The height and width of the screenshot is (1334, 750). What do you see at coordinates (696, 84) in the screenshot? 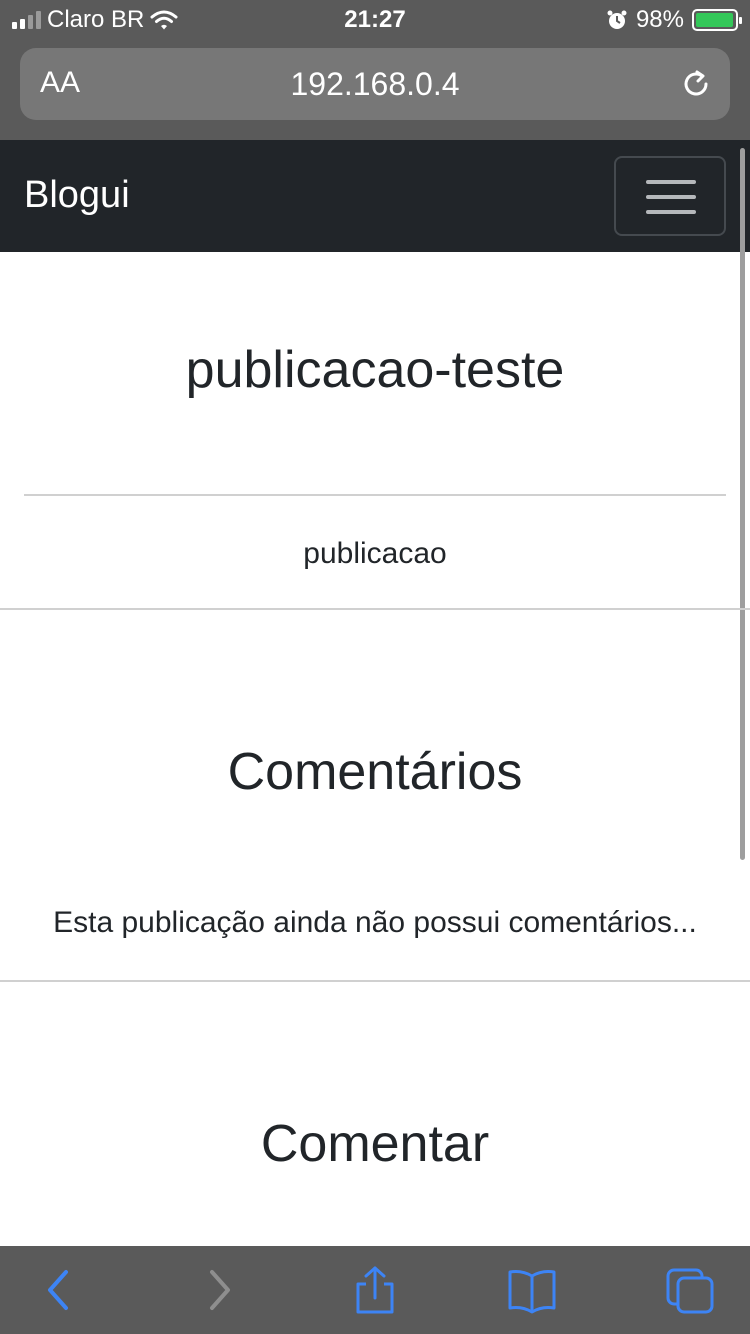
I see `reload-icon` at bounding box center [696, 84].